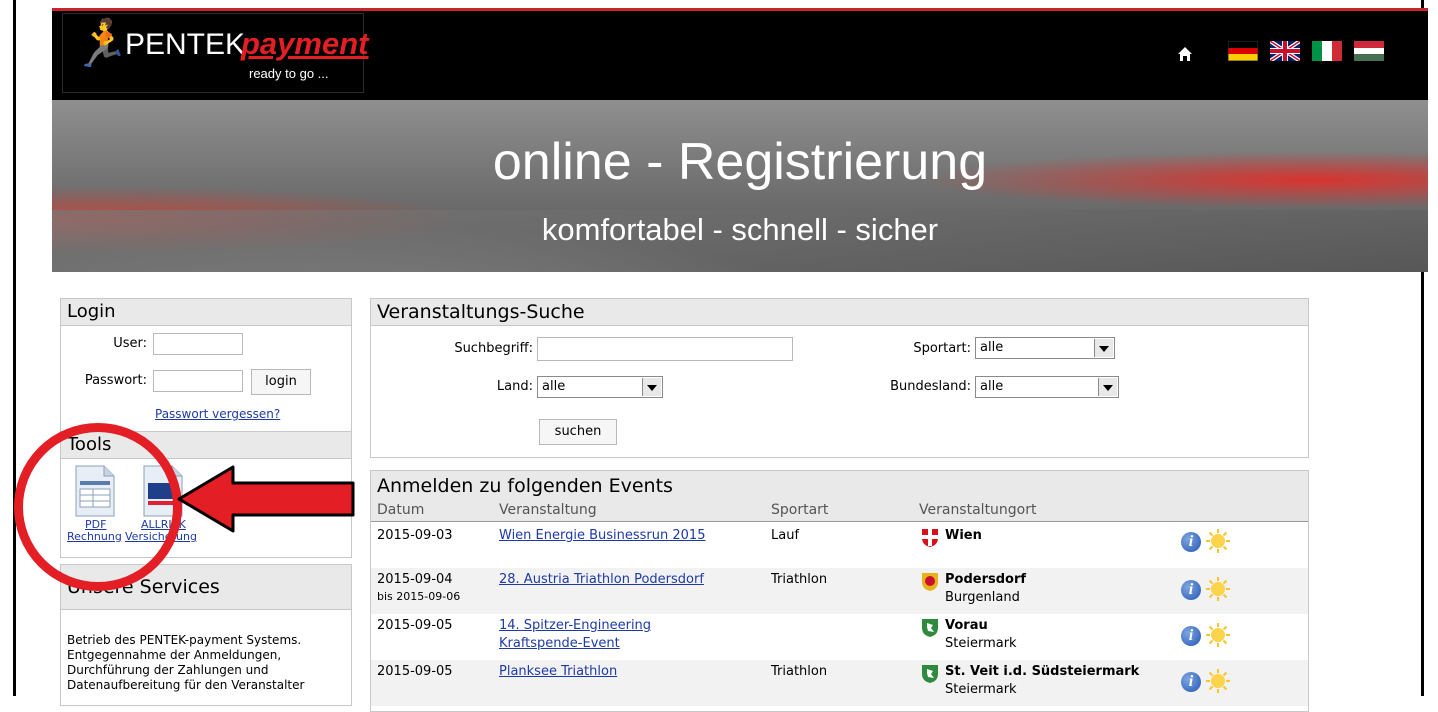  Describe the element at coordinates (942, 348) in the screenshot. I see `sport-label: Sportart:` at that location.